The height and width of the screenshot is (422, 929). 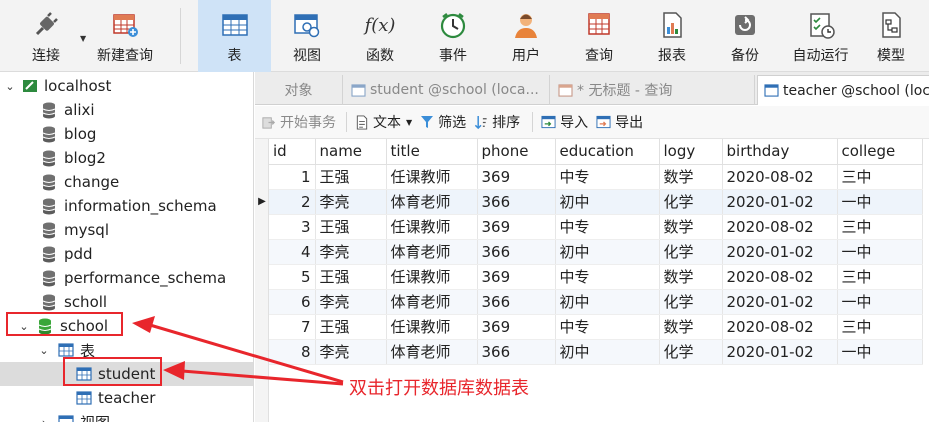 I want to click on tree-db-scholl: scholl, so click(x=126, y=302).